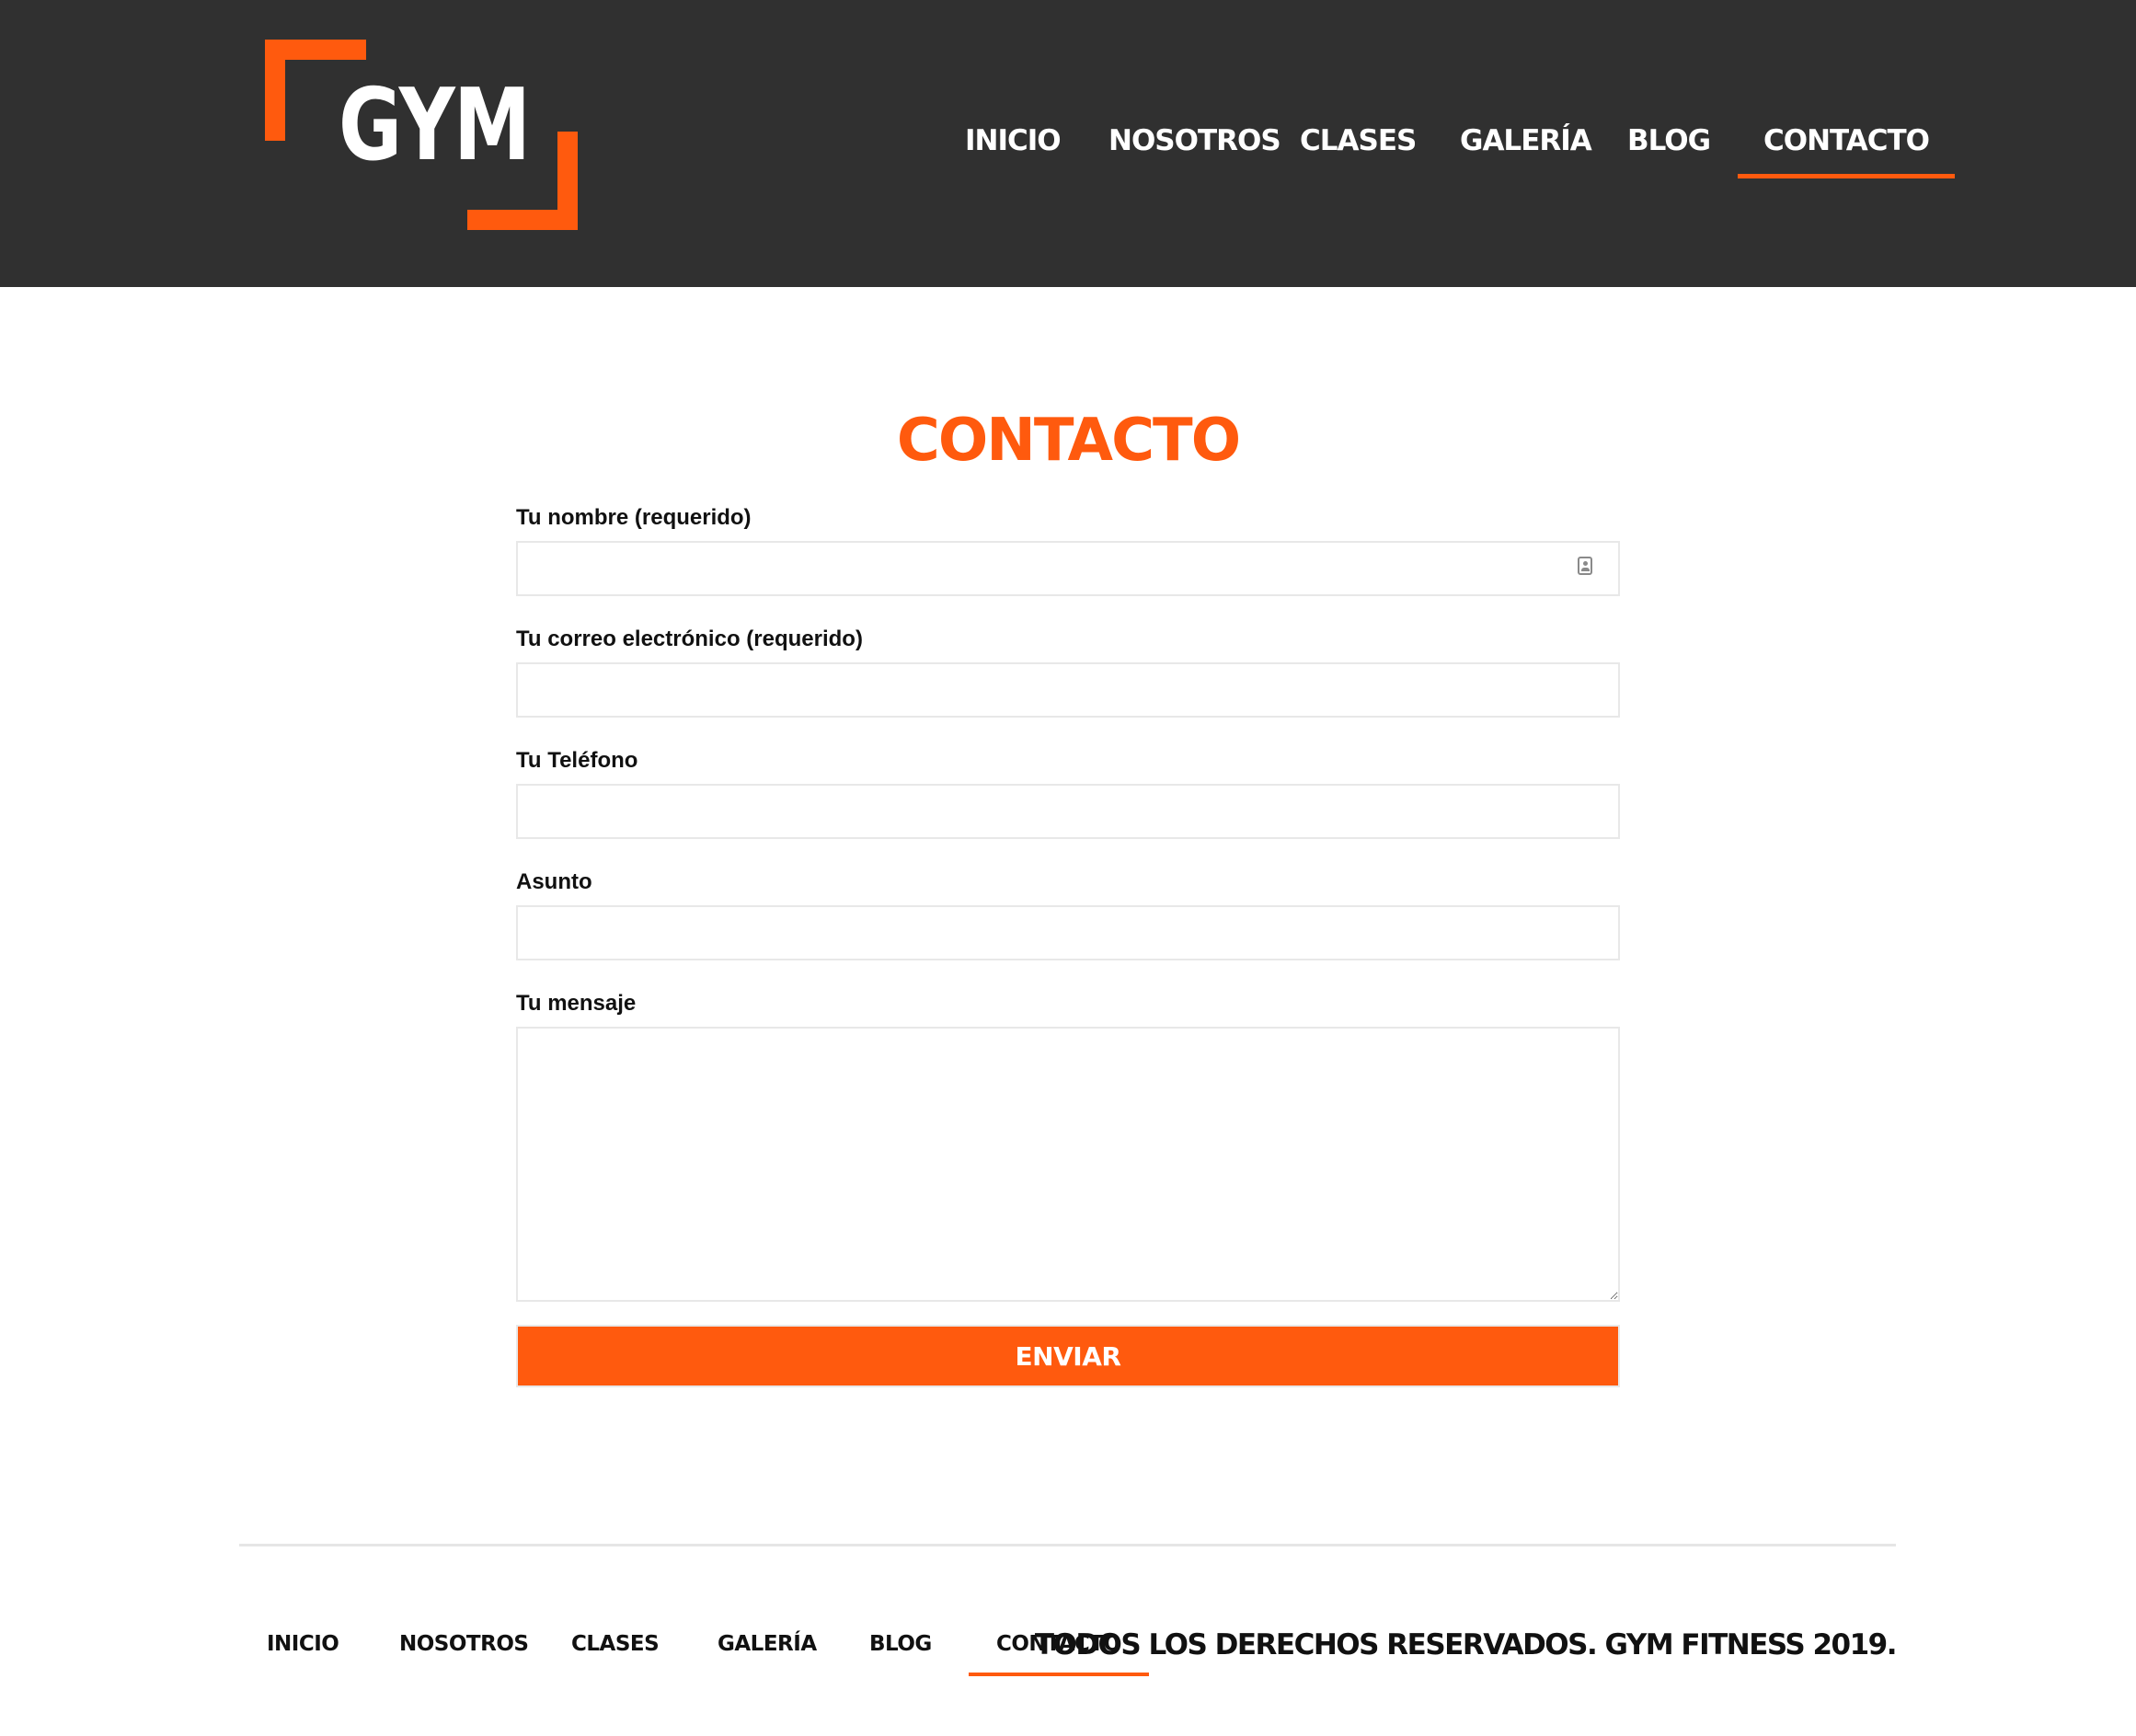  Describe the element at coordinates (567, 181) in the screenshot. I see `logo-bracket-right` at that location.